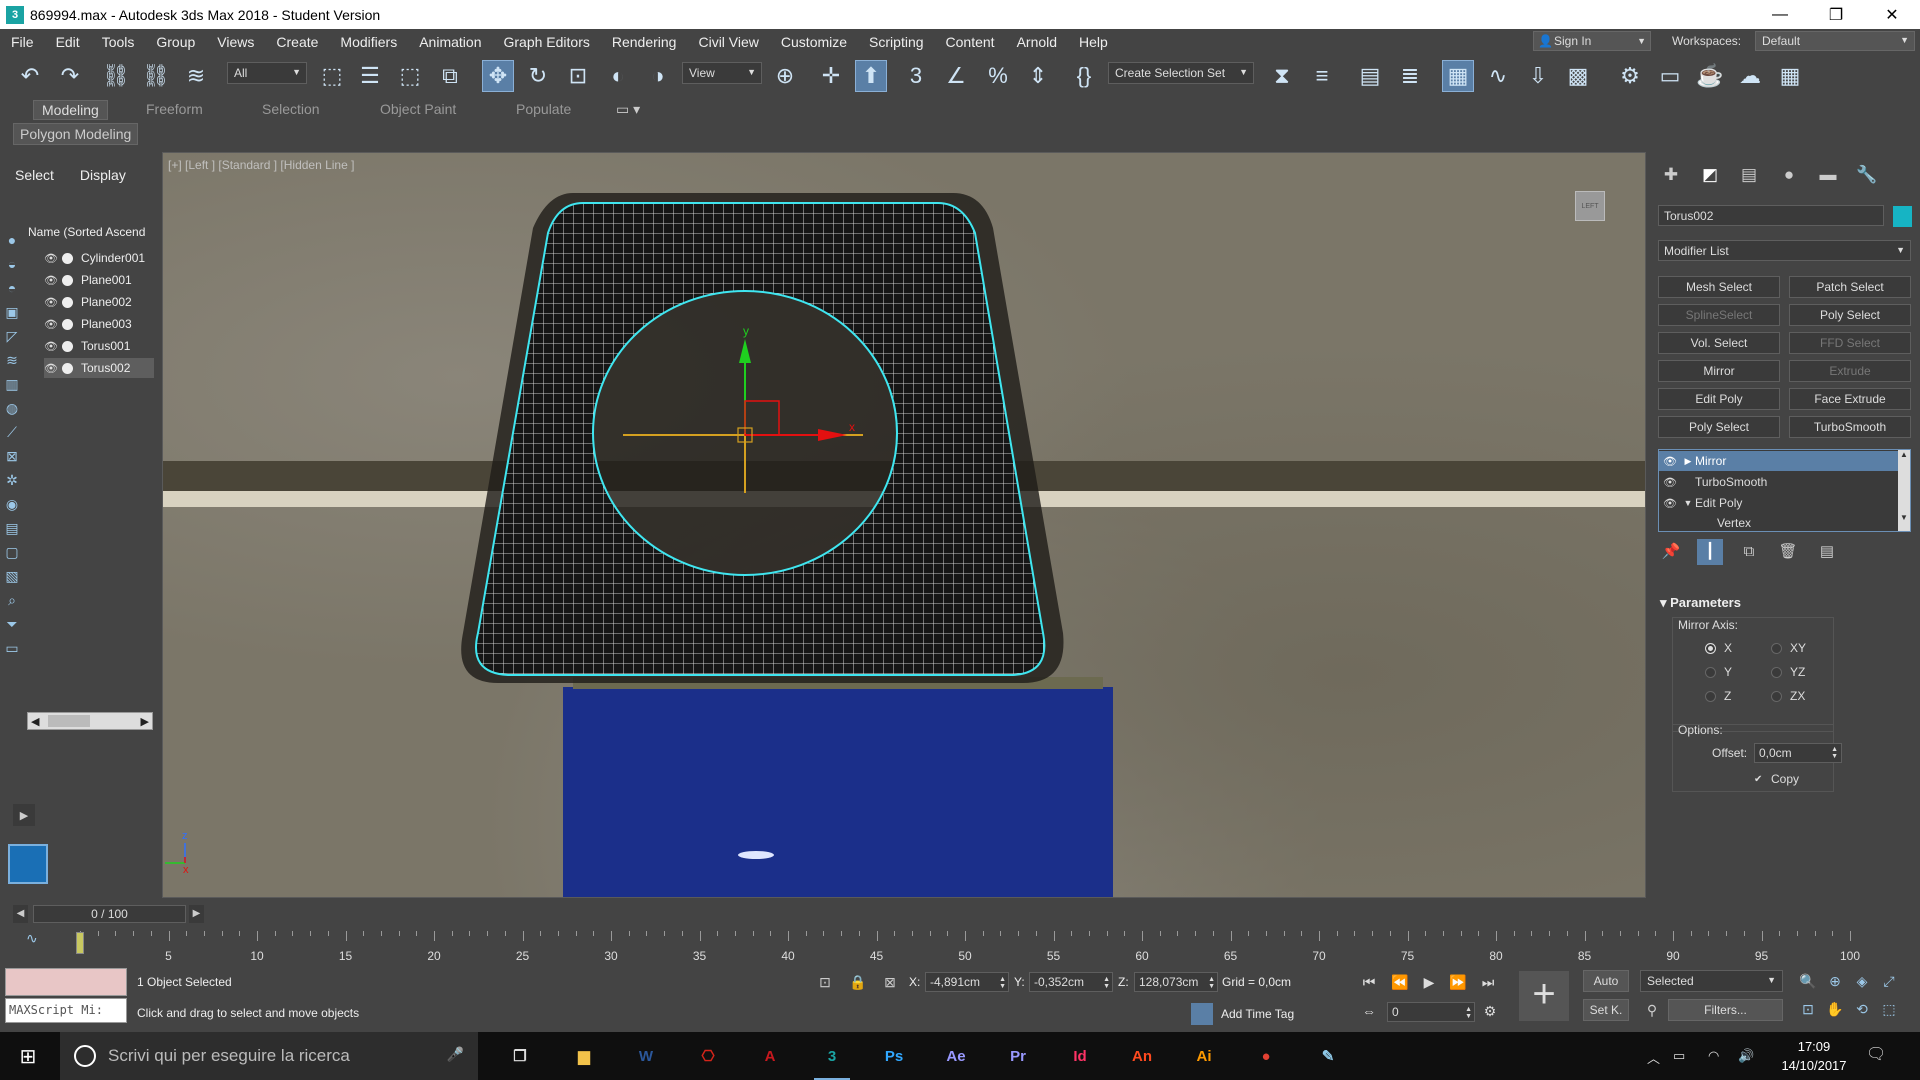  Describe the element at coordinates (22, 42) in the screenshot. I see `menu-file: File` at that location.